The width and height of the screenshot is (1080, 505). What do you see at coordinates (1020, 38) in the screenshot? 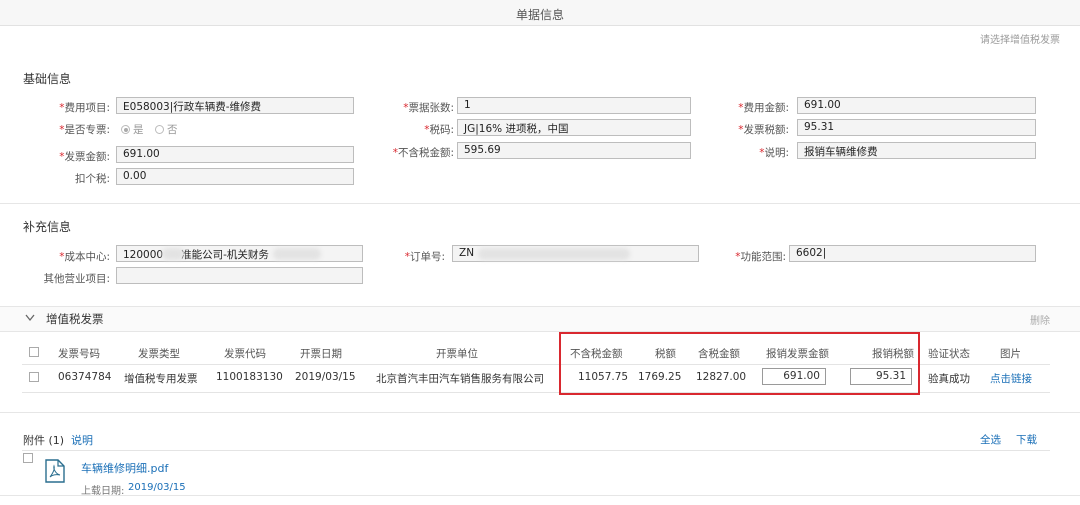
I see `select-vat-invoice-link: 请选择增值税发票` at bounding box center [1020, 38].